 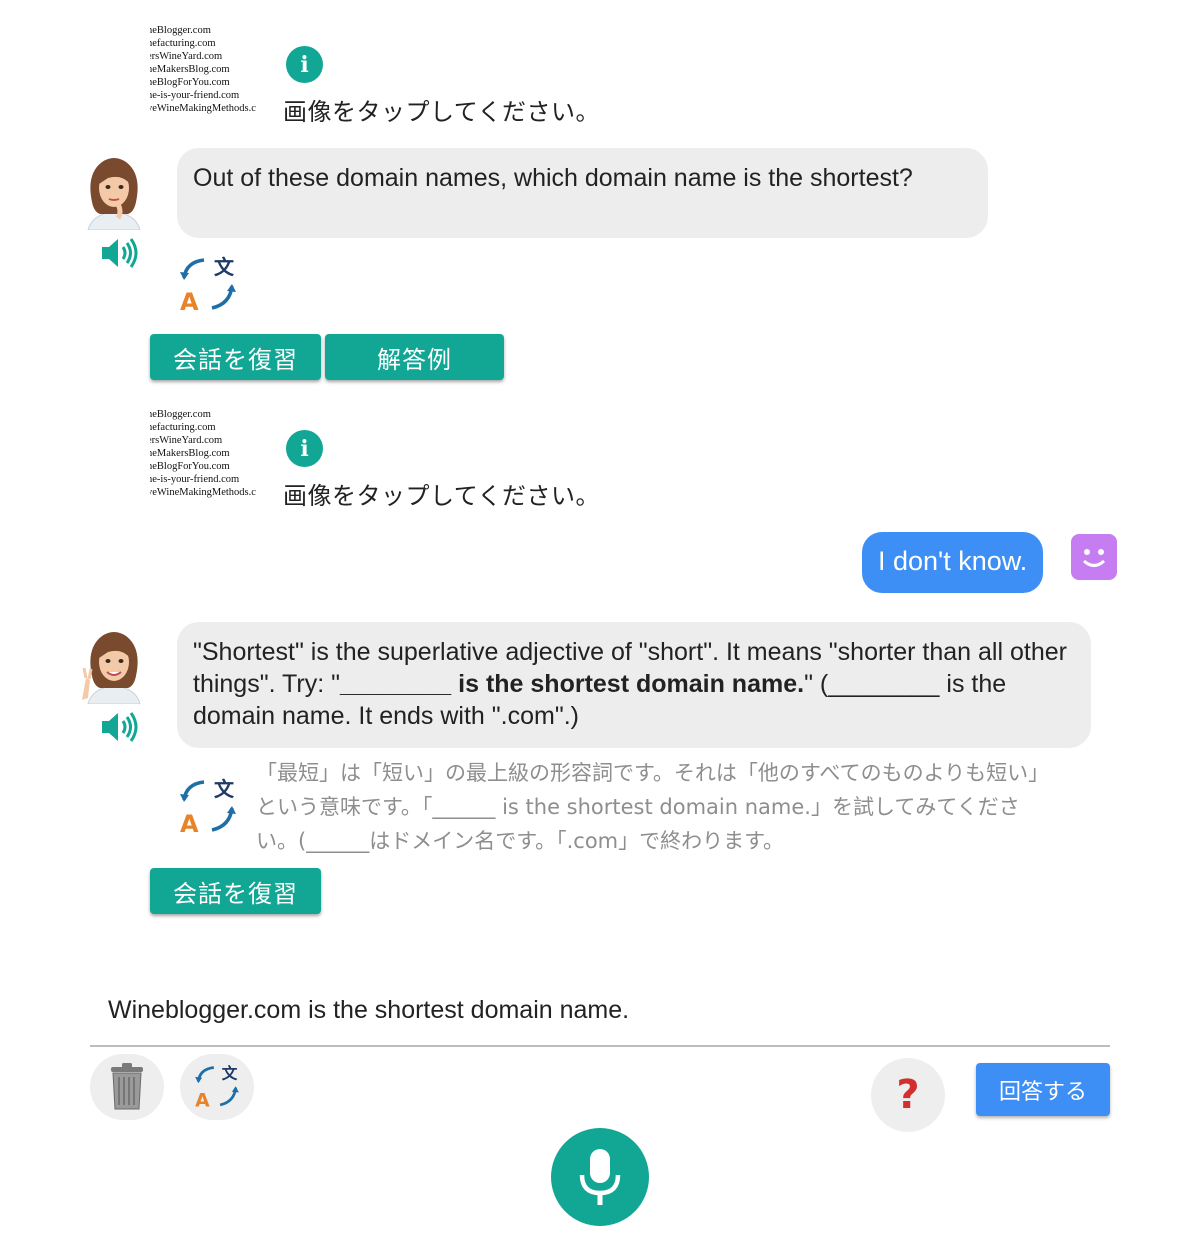 I want to click on bot-message-blank: ________, so click(x=395, y=684).